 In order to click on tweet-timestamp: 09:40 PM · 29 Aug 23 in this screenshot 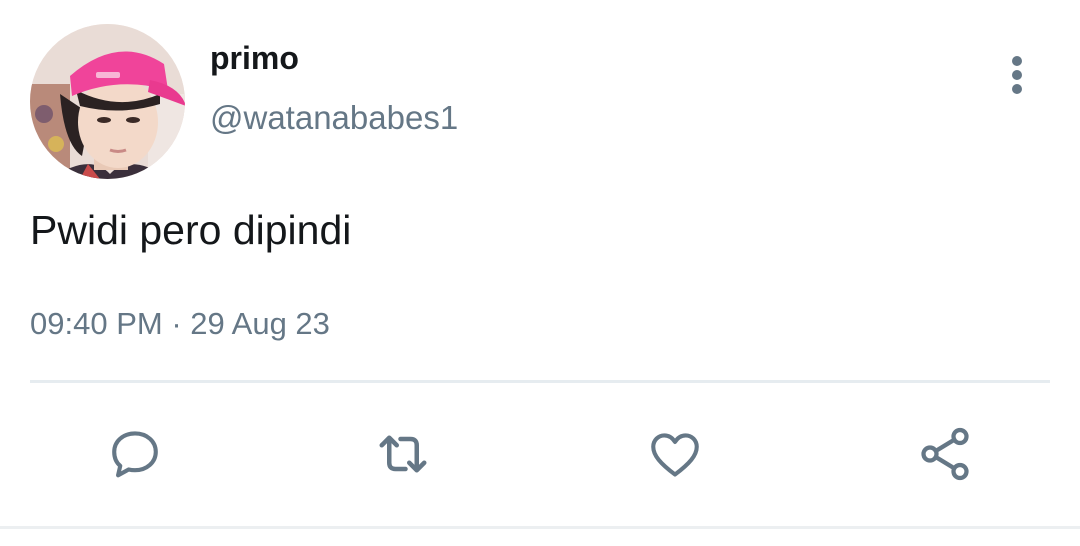, I will do `click(180, 324)`.